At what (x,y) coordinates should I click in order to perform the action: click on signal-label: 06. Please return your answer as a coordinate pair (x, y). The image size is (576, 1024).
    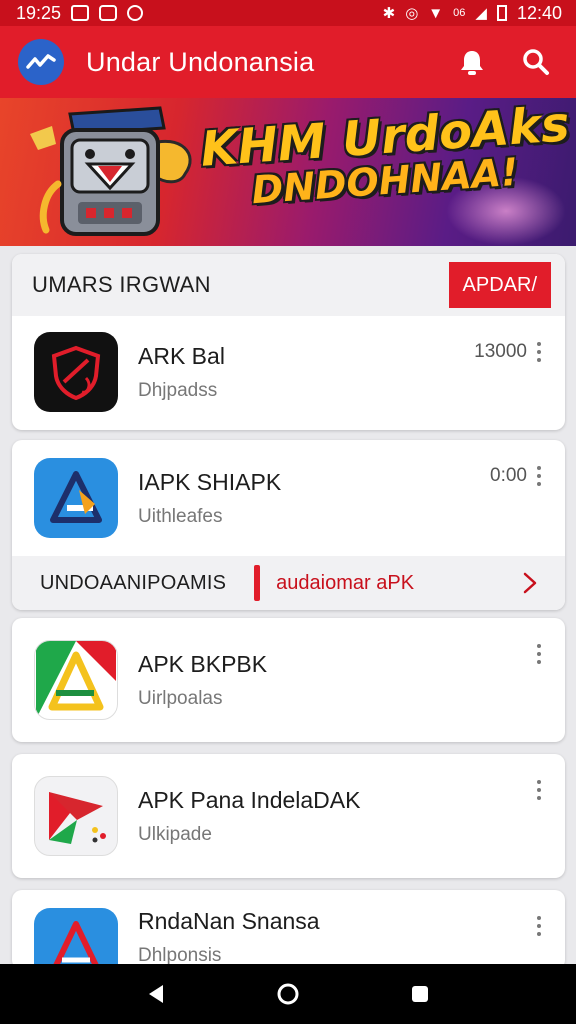
    Looking at the image, I should click on (459, 13).